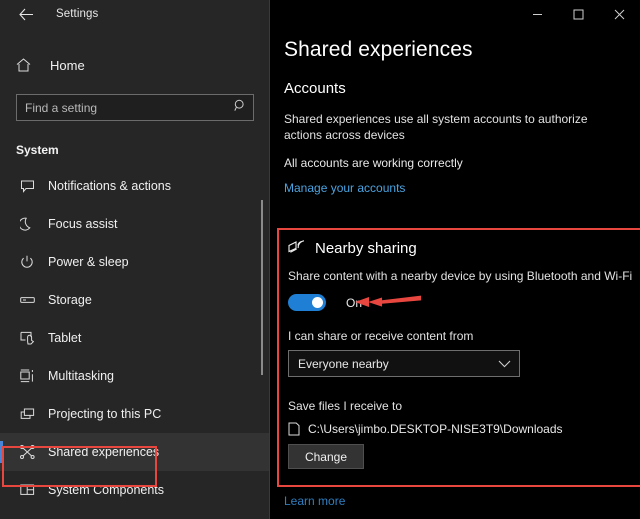  What do you see at coordinates (366, 248) in the screenshot?
I see `nearby-sharing-title: Nearby sharing` at bounding box center [366, 248].